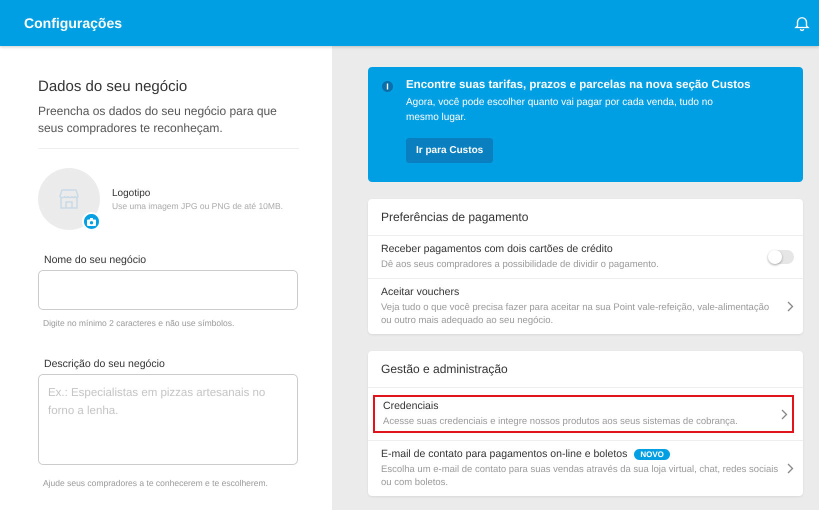 Image resolution: width=819 pixels, height=510 pixels. What do you see at coordinates (410, 406) in the screenshot?
I see `row-title: Credenciais` at bounding box center [410, 406].